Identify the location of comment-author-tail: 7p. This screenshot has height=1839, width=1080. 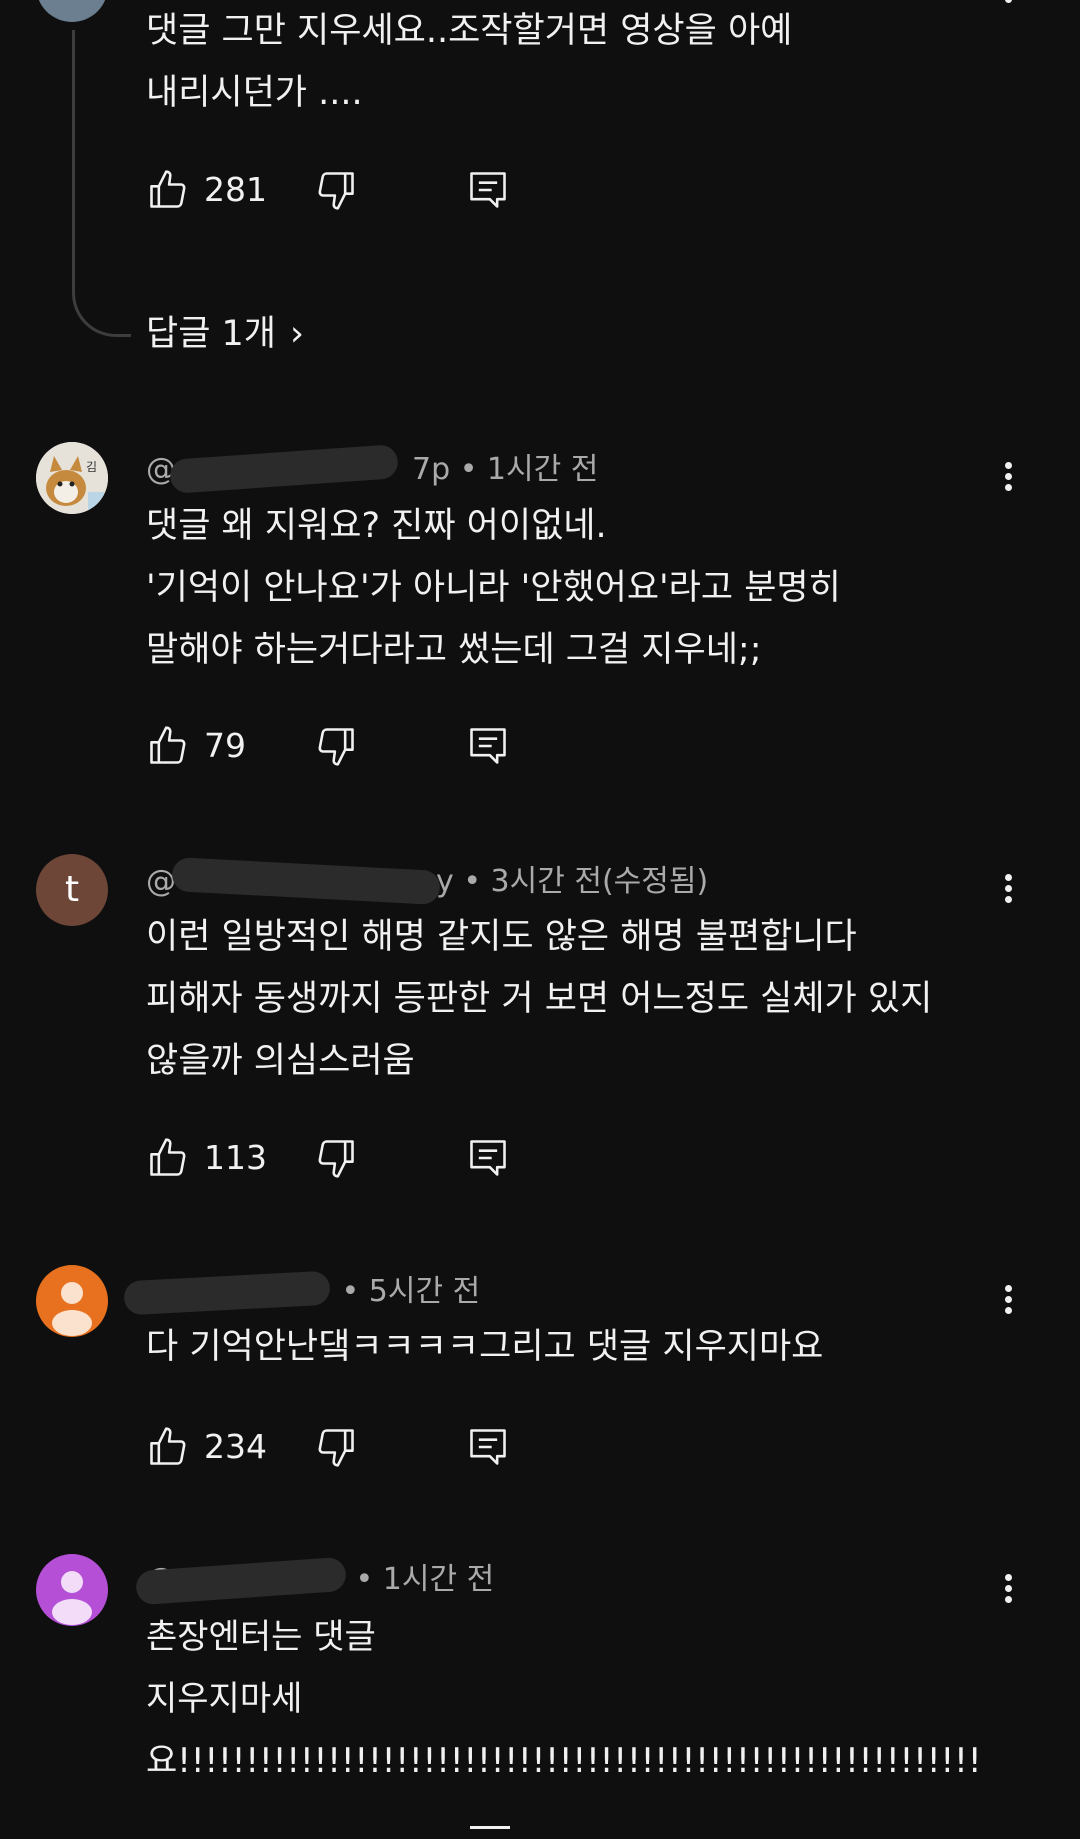
(431, 469).